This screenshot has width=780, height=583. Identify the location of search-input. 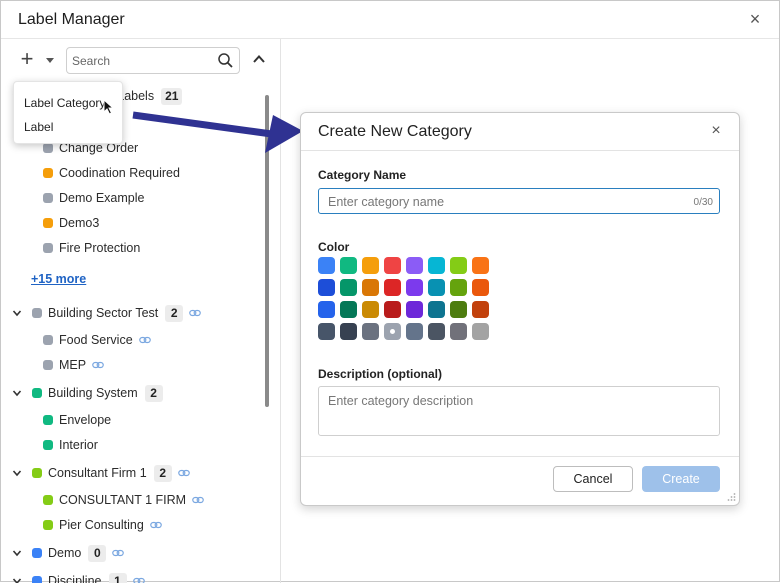
(142, 61).